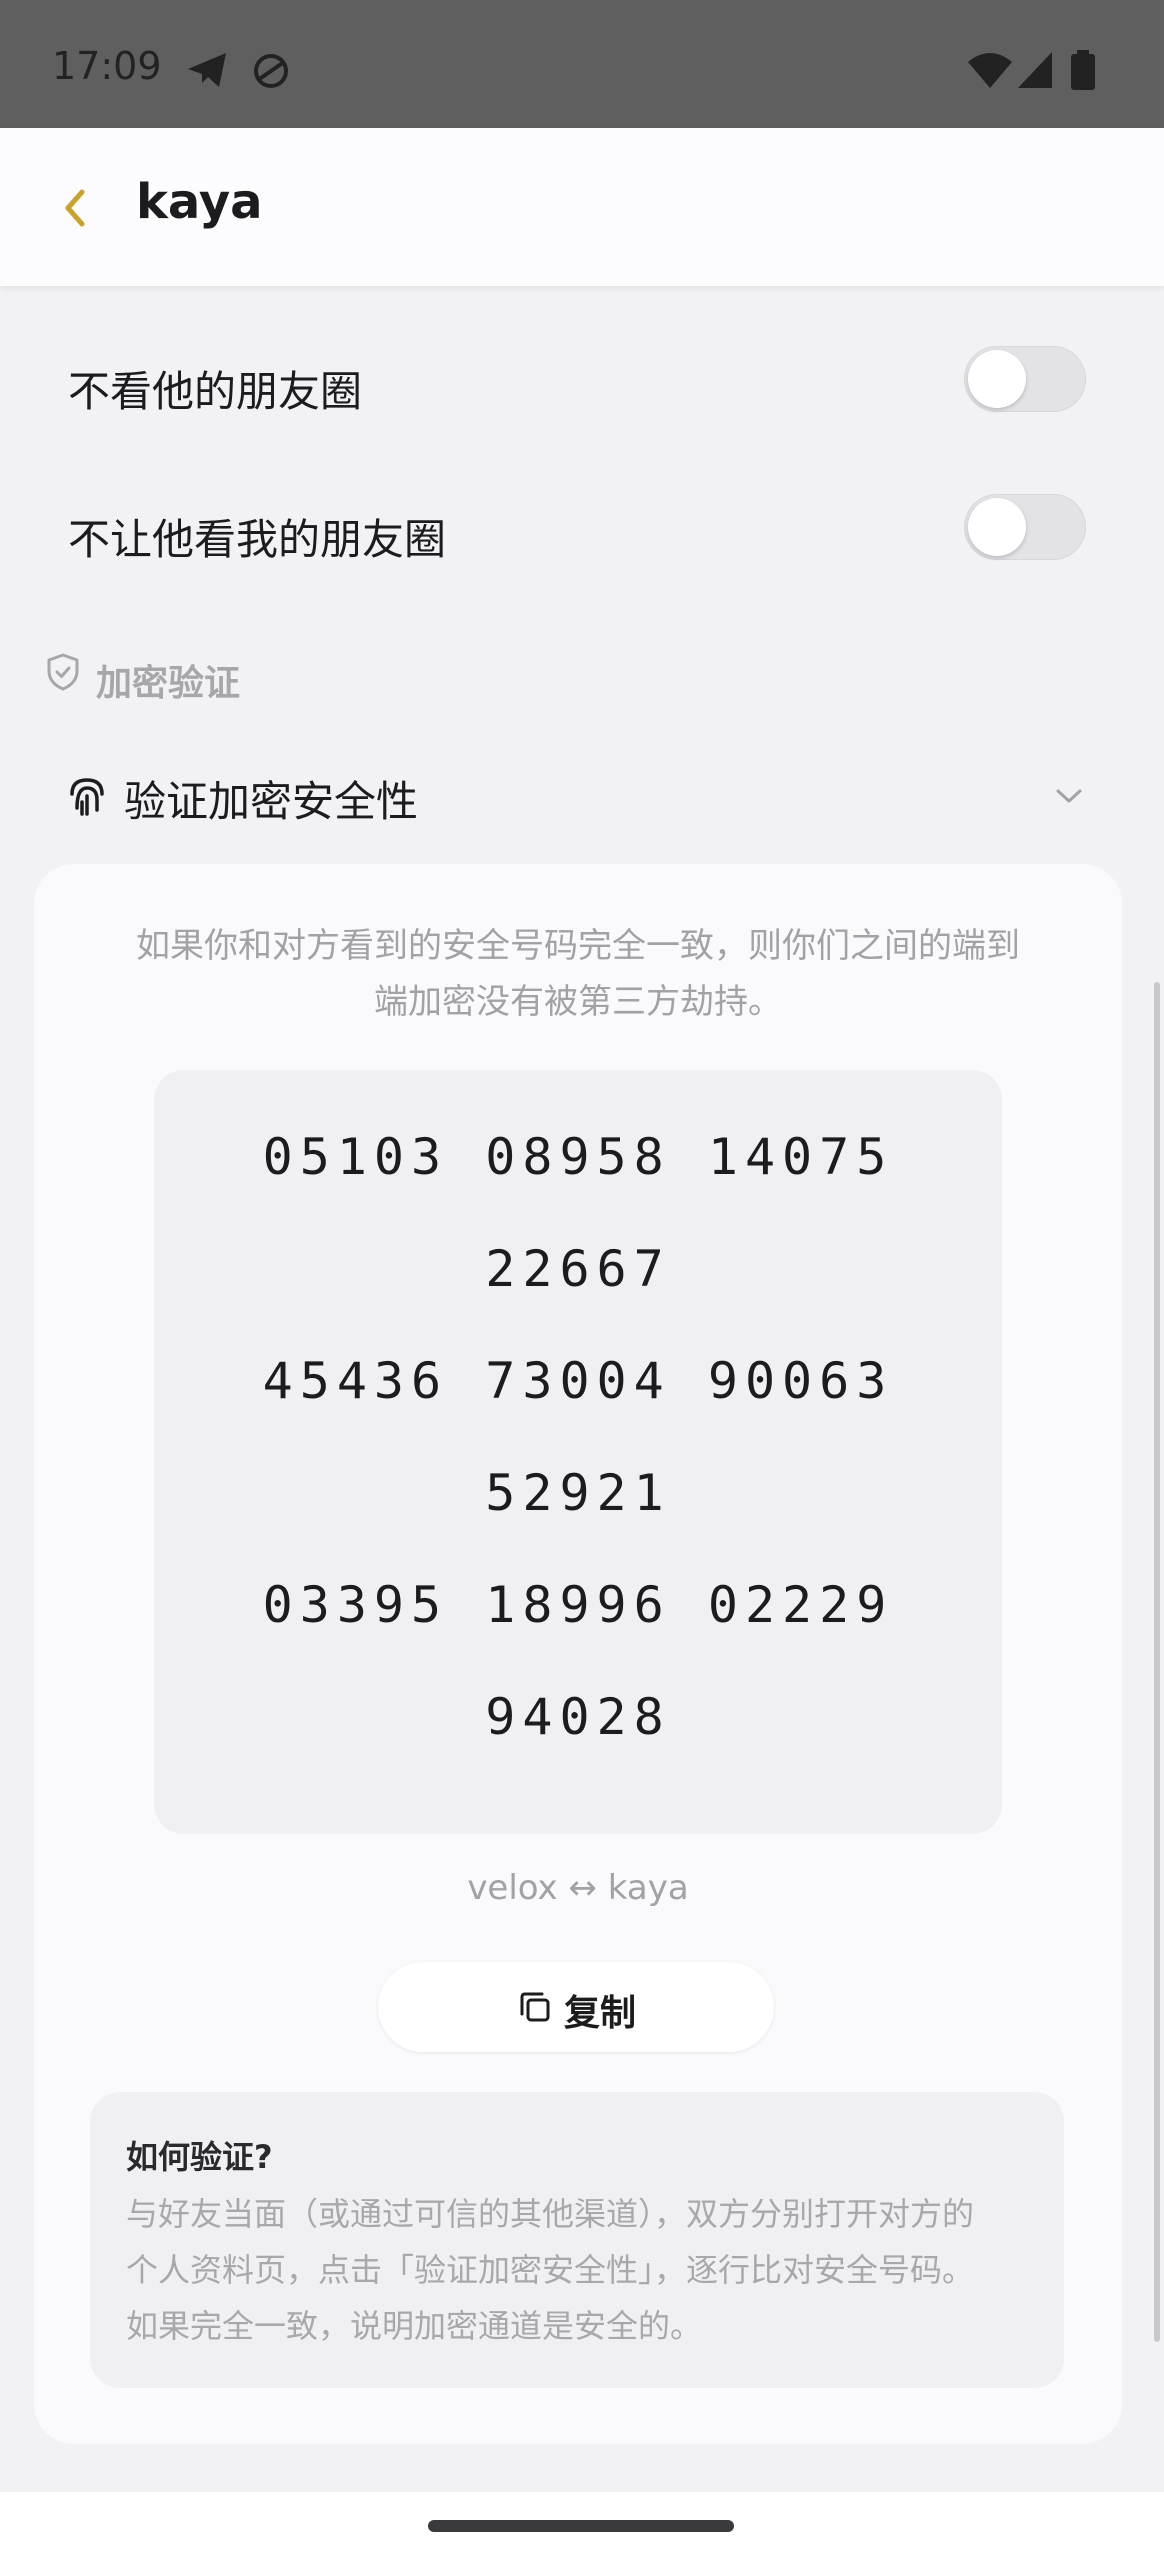 The image size is (1164, 2560). I want to click on fingerprint-icon, so click(87, 797).